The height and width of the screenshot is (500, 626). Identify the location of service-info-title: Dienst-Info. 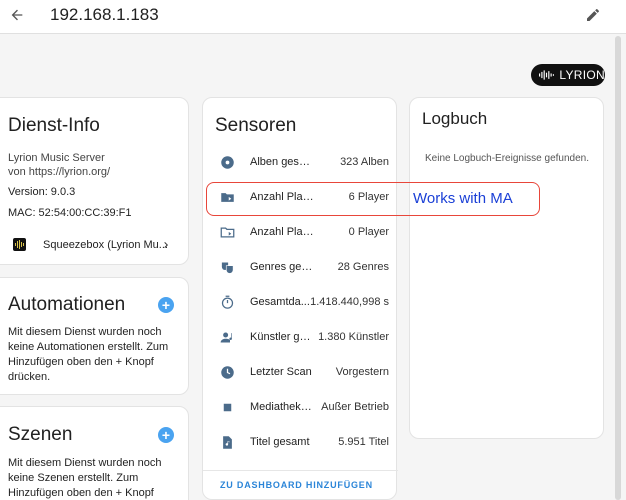
(54, 125).